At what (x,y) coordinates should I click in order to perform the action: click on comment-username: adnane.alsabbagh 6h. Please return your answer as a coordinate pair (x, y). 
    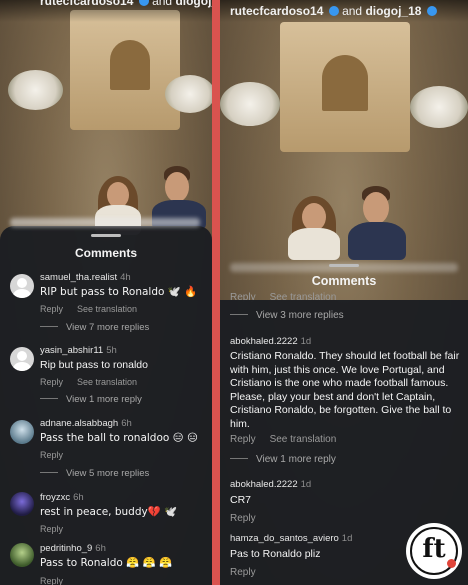
    Looking at the image, I should click on (86, 423).